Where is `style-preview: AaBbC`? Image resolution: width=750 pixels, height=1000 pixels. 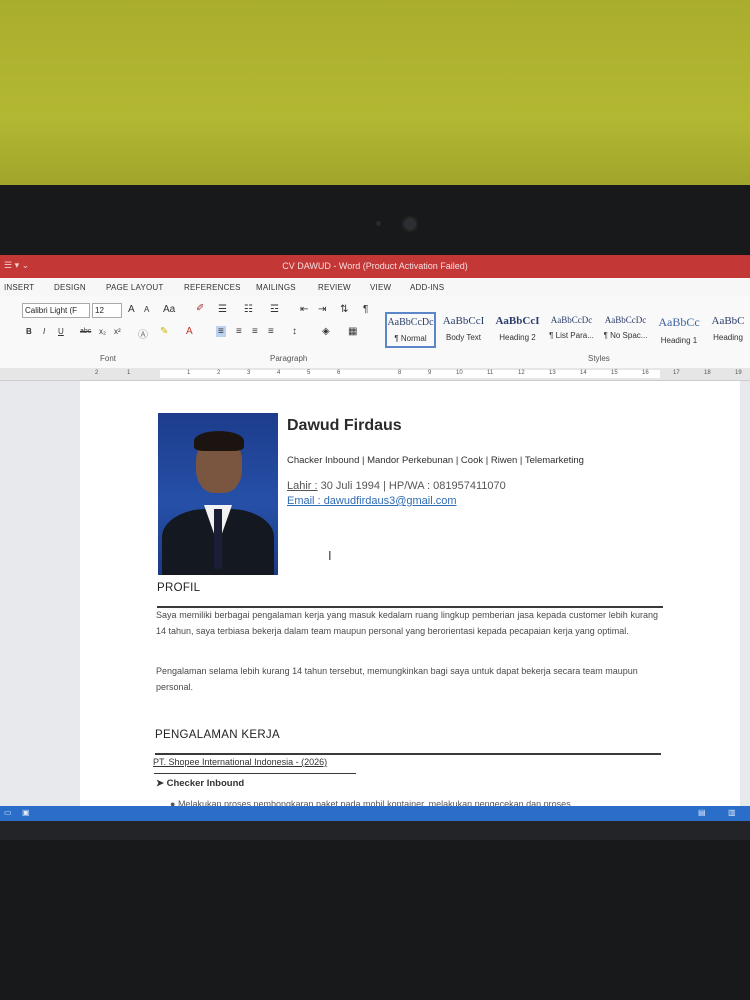
style-preview: AaBbC is located at coordinates (728, 321).